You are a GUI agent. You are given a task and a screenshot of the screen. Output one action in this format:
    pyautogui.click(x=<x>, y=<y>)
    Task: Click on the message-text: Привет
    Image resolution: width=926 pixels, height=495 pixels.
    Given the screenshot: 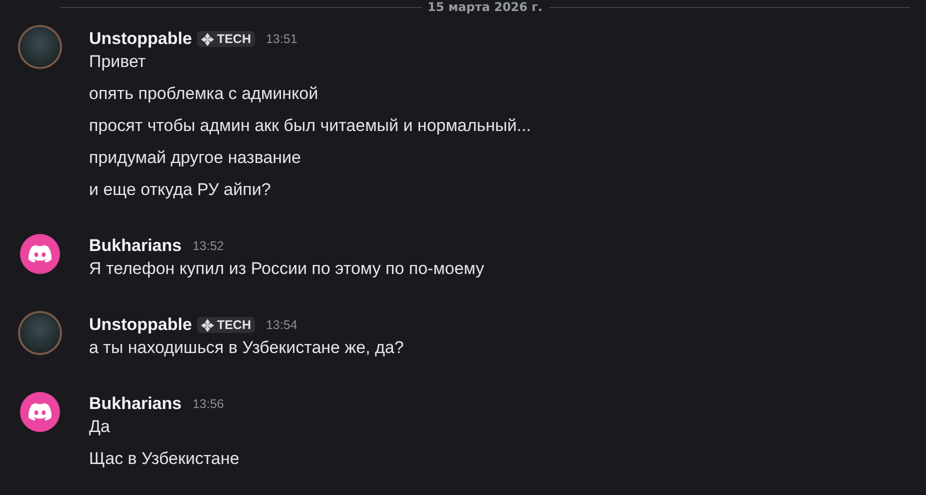 What is the action you would take?
    pyautogui.click(x=118, y=62)
    